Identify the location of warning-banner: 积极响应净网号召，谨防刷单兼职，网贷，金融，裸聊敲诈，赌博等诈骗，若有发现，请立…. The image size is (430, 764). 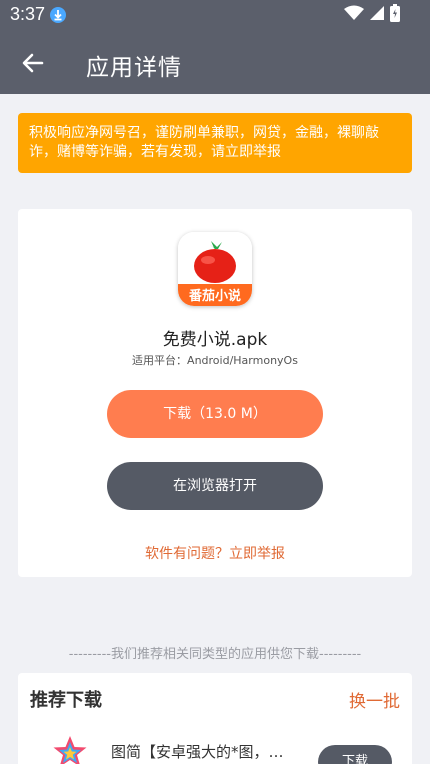
(215, 143).